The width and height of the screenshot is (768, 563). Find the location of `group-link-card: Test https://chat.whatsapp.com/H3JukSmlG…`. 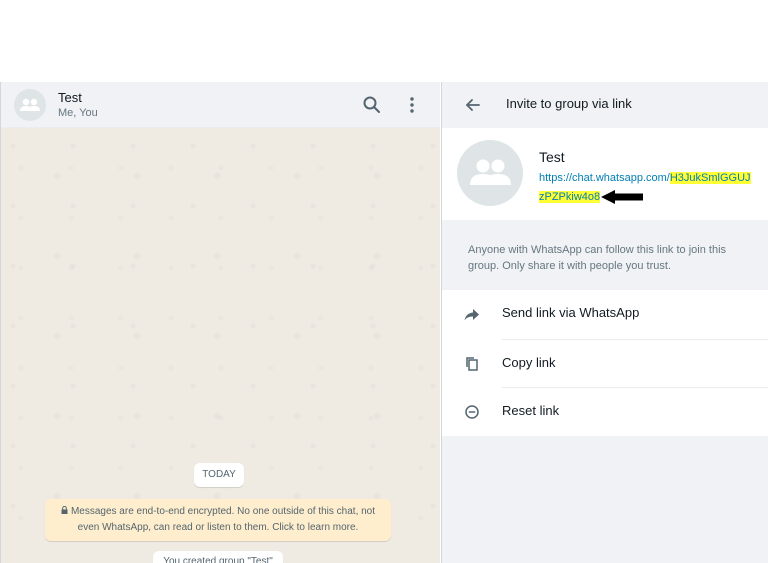

group-link-card: Test https://chat.whatsapp.com/H3JukSmlG… is located at coordinates (605, 174).